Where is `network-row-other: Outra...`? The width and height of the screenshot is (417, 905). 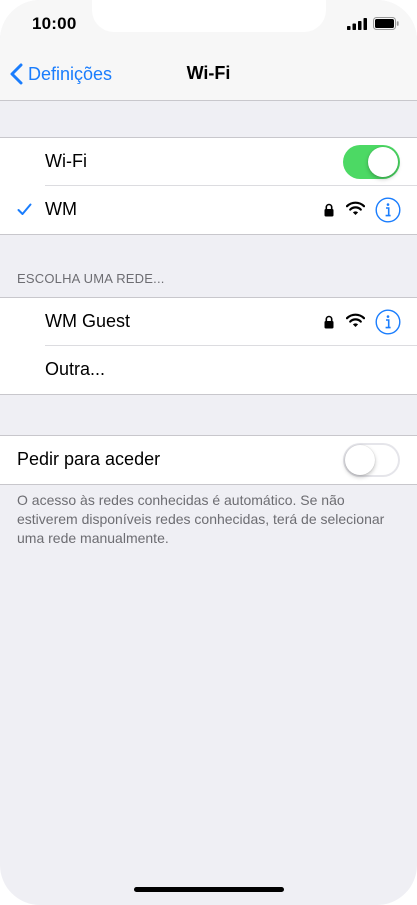
network-row-other: Outra... is located at coordinates (208, 370).